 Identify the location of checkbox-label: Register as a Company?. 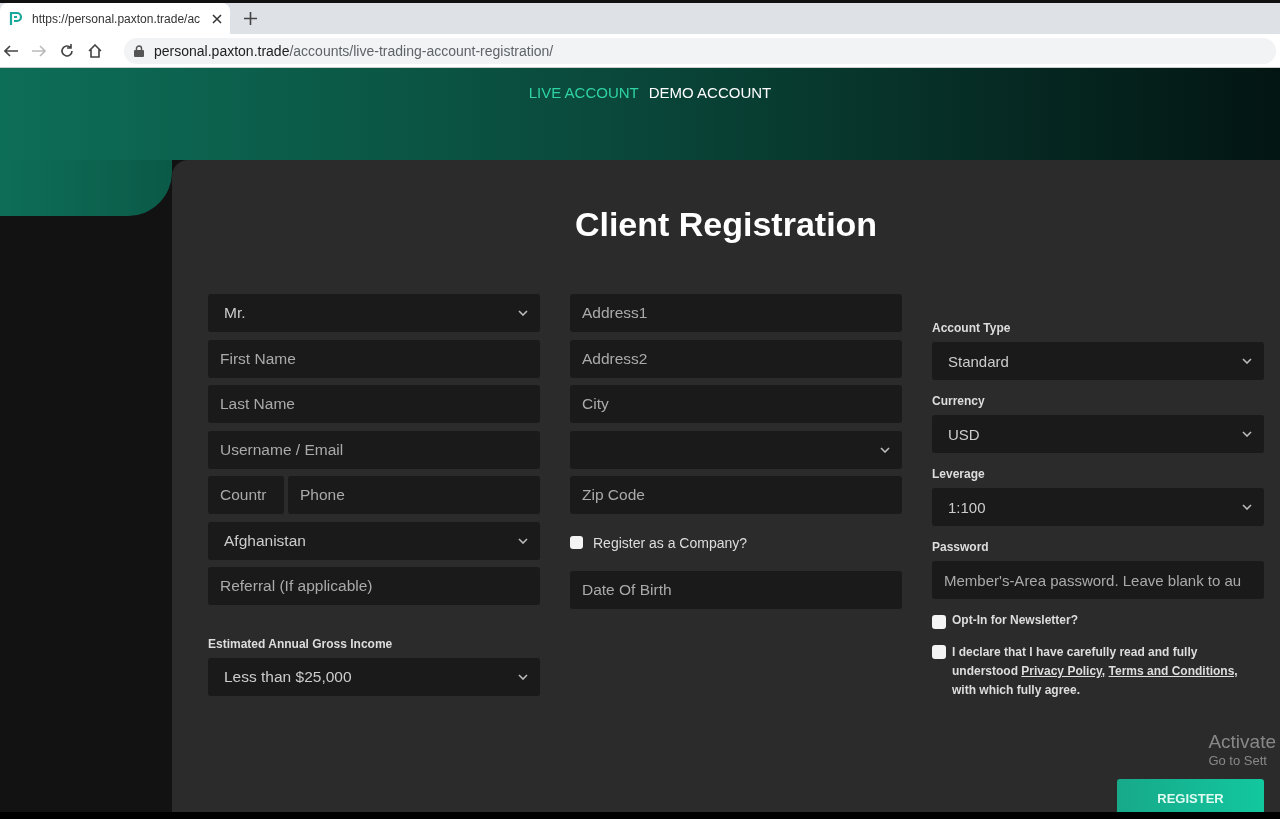
(670, 542).